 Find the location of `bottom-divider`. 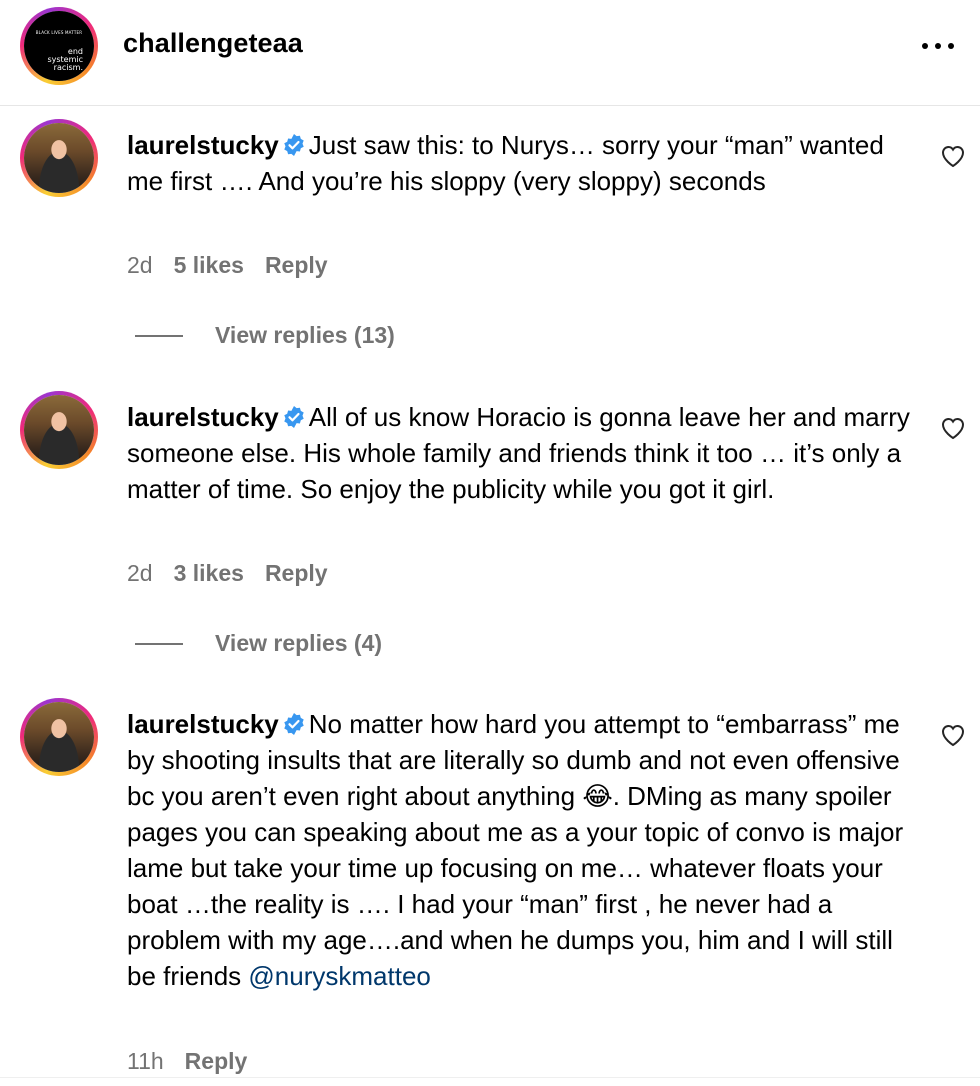

bottom-divider is located at coordinates (490, 1077).